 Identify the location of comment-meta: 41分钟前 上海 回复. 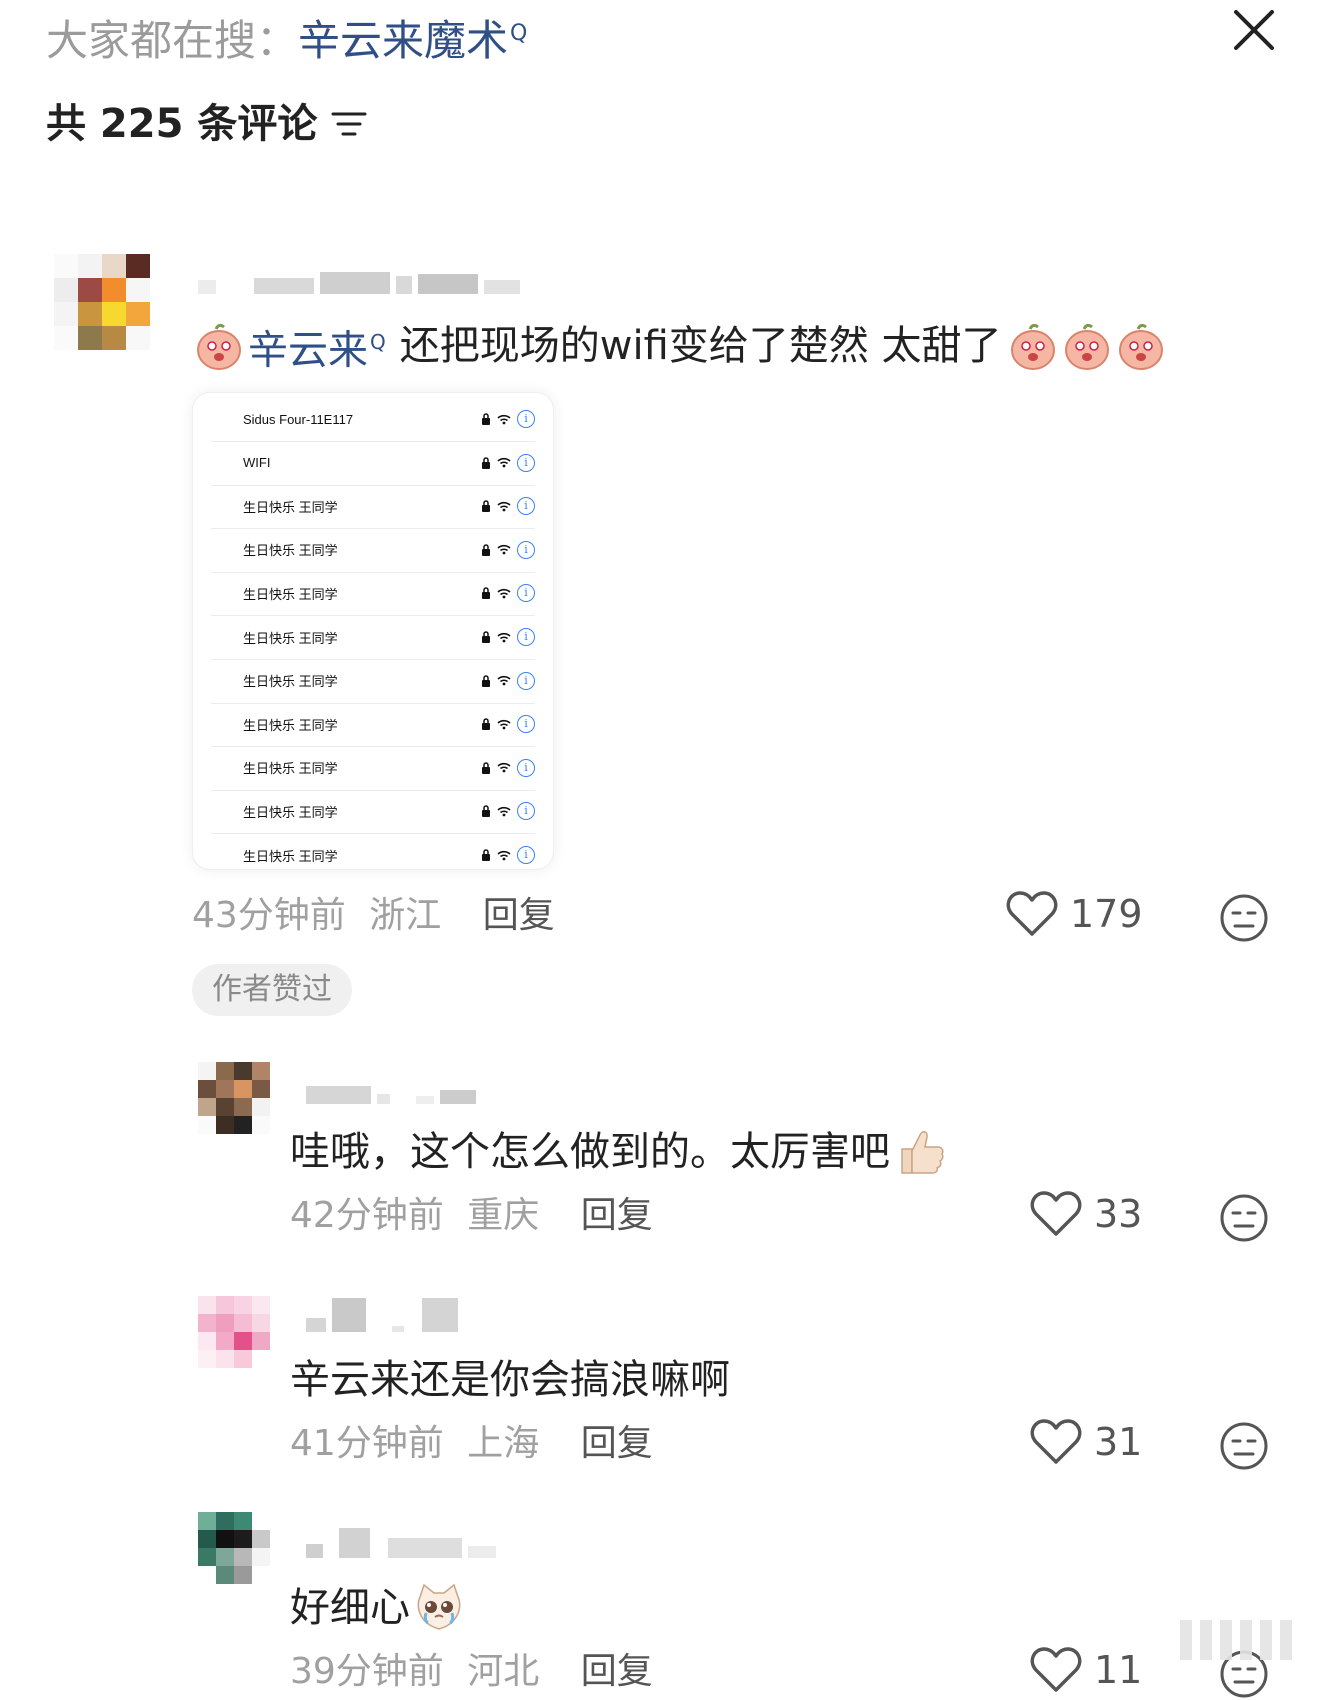
(471, 1444).